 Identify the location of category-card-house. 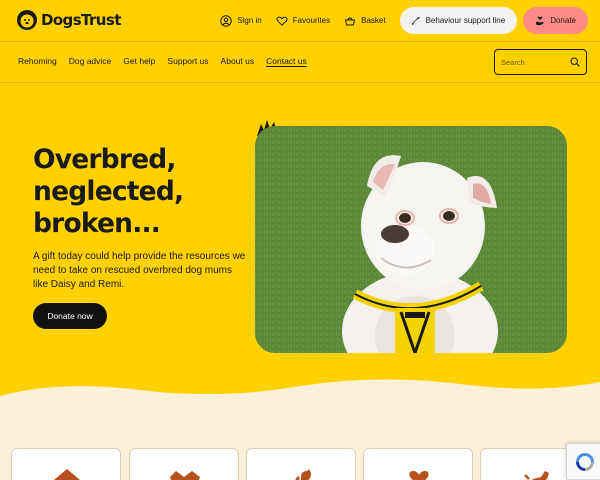
(66, 464).